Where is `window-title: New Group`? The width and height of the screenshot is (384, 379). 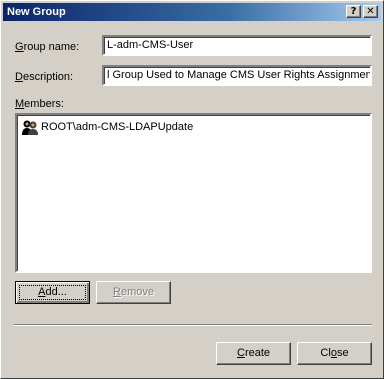 window-title: New Group is located at coordinates (36, 12).